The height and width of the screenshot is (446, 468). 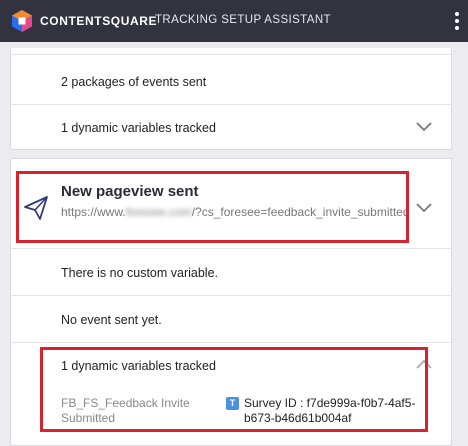 I want to click on no-custom-variable-text: There is no custom variable., so click(x=140, y=273).